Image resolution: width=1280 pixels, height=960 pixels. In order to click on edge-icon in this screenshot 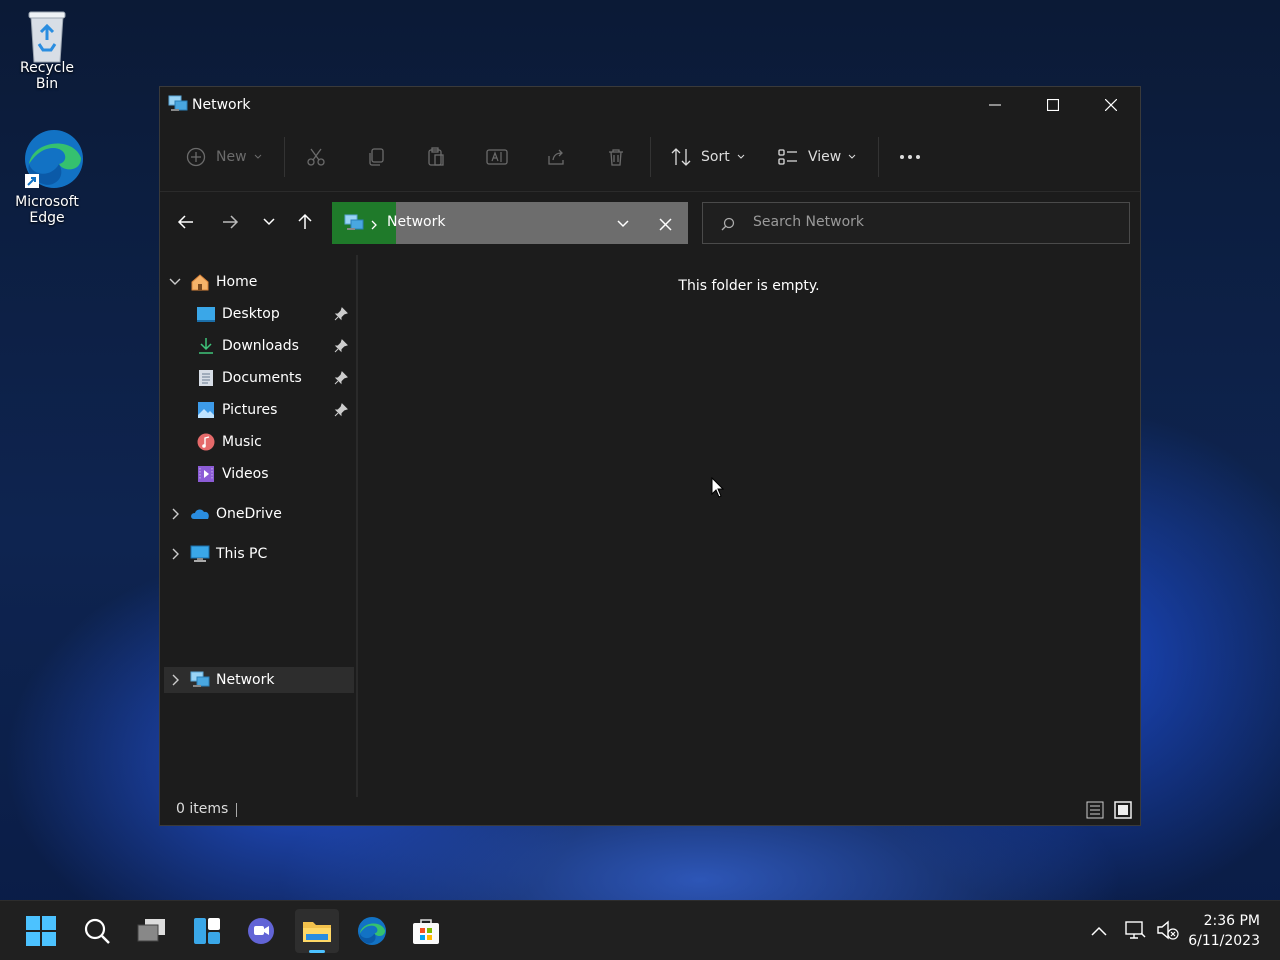, I will do `click(372, 931)`.